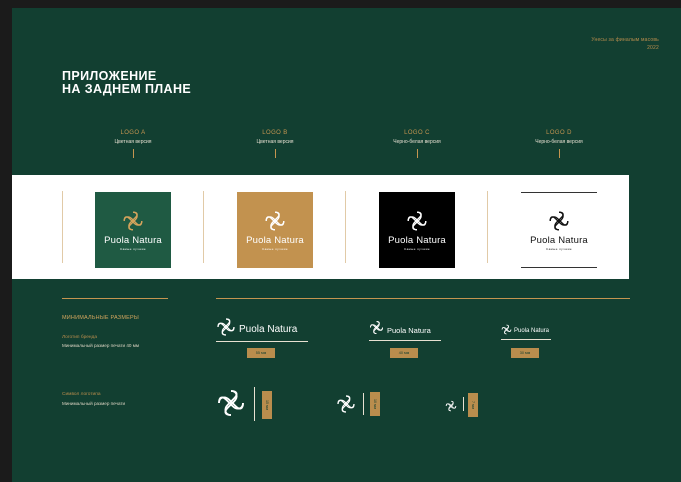  I want to click on size-badge: 15 мм, so click(267, 405).